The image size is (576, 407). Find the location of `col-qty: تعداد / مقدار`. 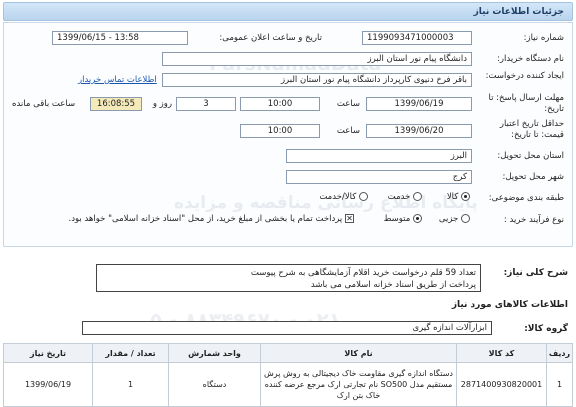

col-qty: تعداد / مقدار is located at coordinates (130, 353).